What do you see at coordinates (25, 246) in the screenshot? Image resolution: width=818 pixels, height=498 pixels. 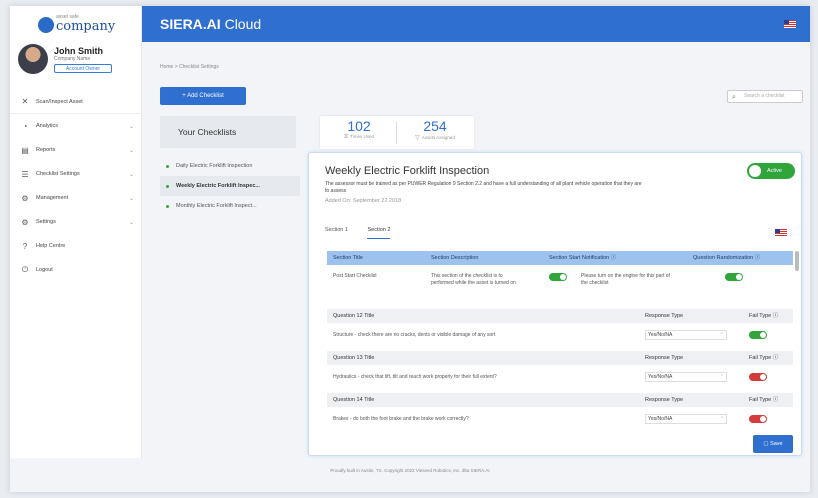 I see `help-icon: ?` at bounding box center [25, 246].